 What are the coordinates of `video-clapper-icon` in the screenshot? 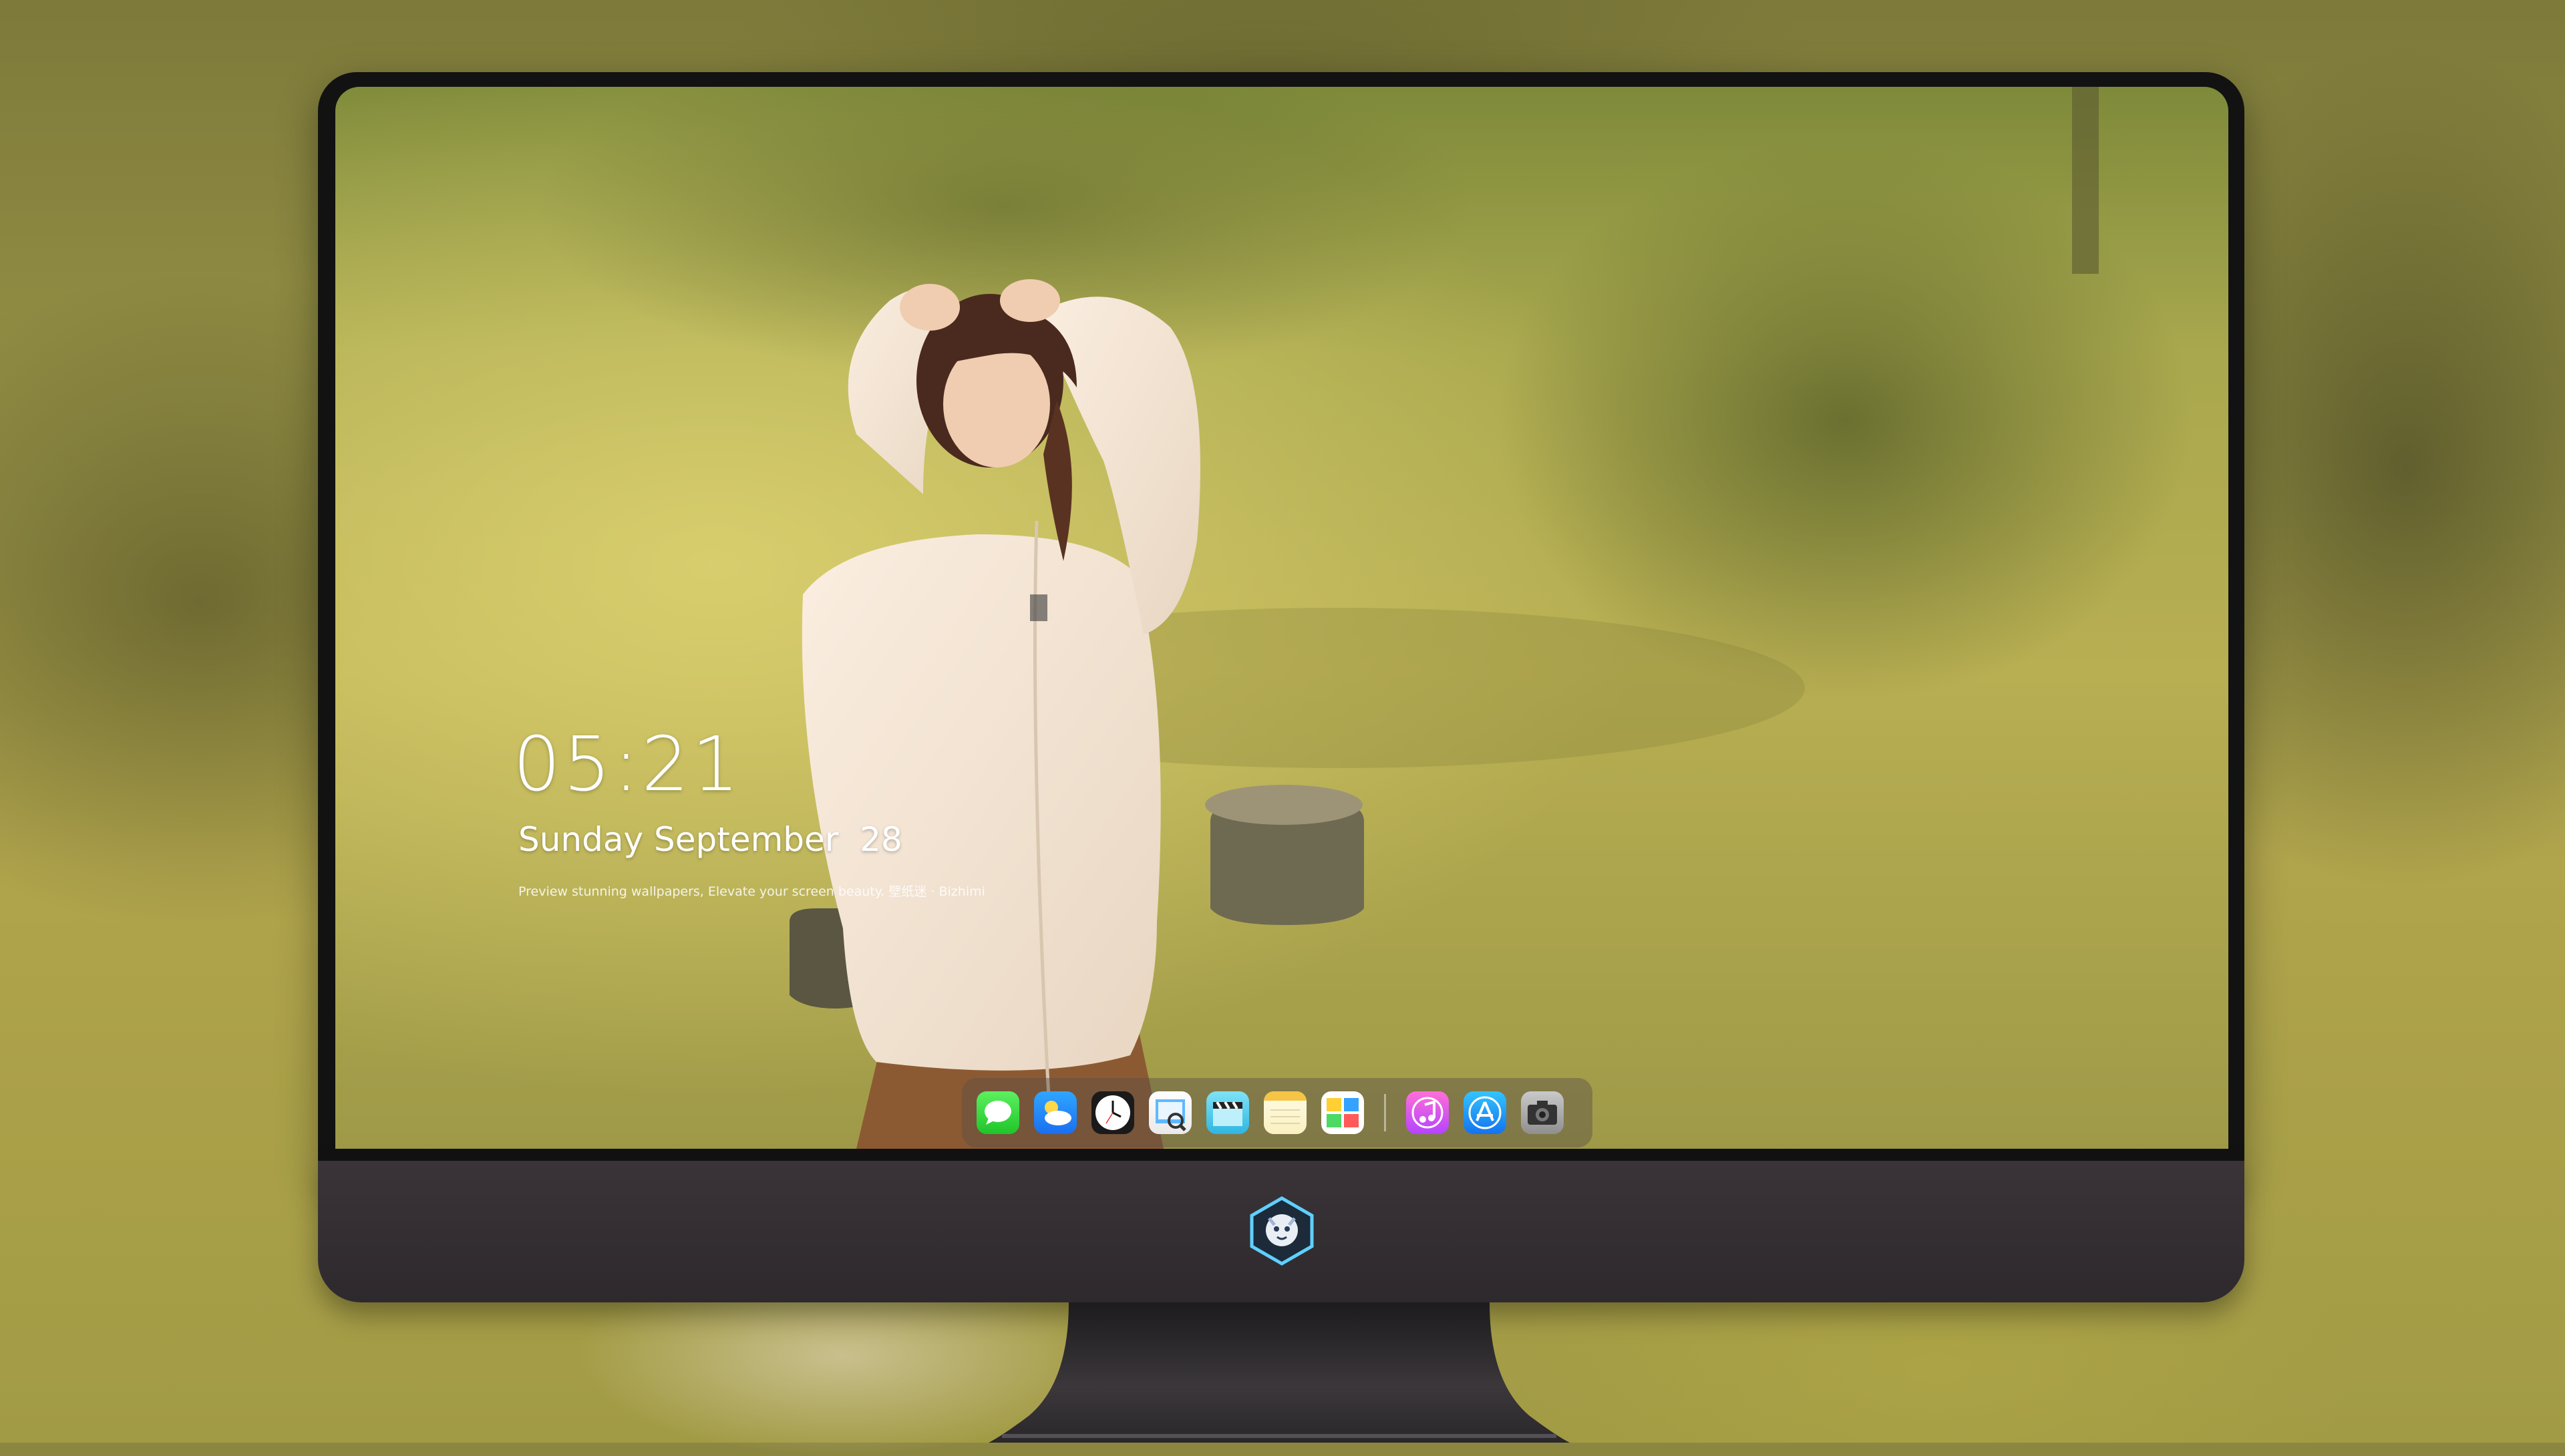 It's located at (1227, 1112).